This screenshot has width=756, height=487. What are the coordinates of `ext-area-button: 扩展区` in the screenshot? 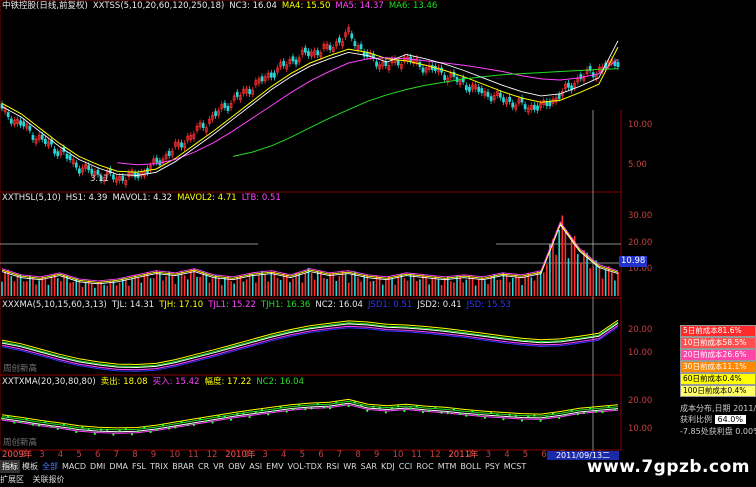 It's located at (12, 479).